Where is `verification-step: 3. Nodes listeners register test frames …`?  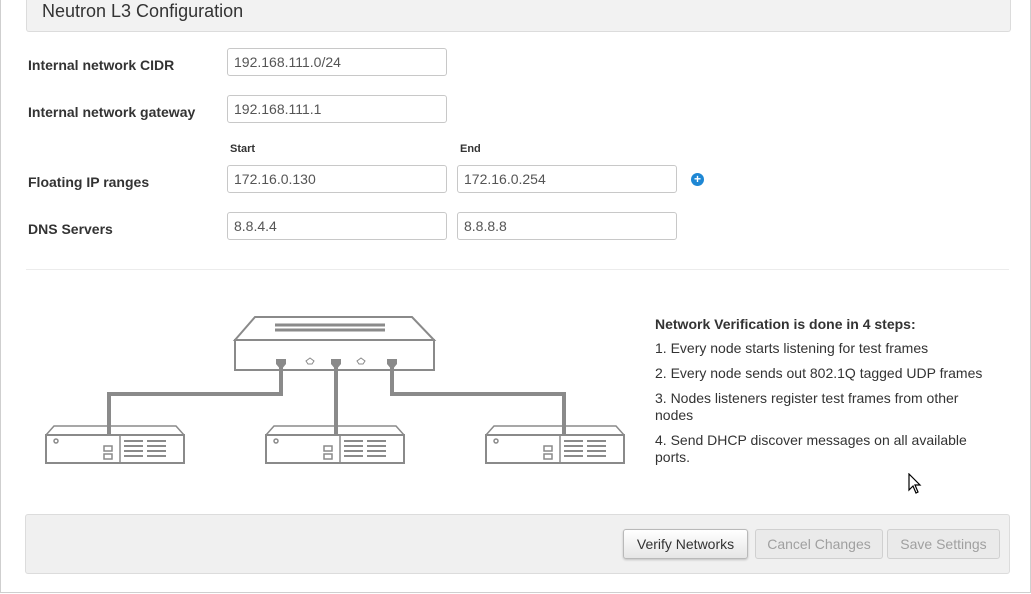
verification-step: 3. Nodes listeners register test frames … is located at coordinates (807, 406).